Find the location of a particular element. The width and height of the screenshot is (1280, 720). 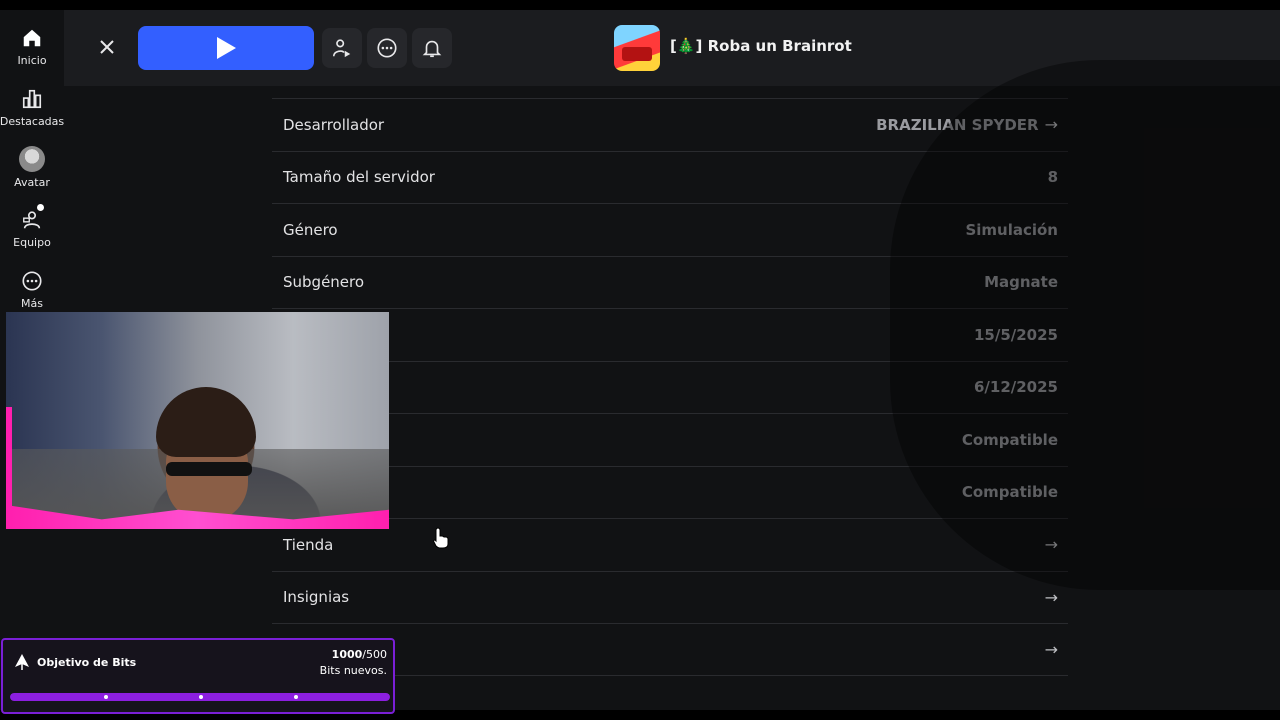

nav-item-featured: Destacadas is located at coordinates (32, 107).